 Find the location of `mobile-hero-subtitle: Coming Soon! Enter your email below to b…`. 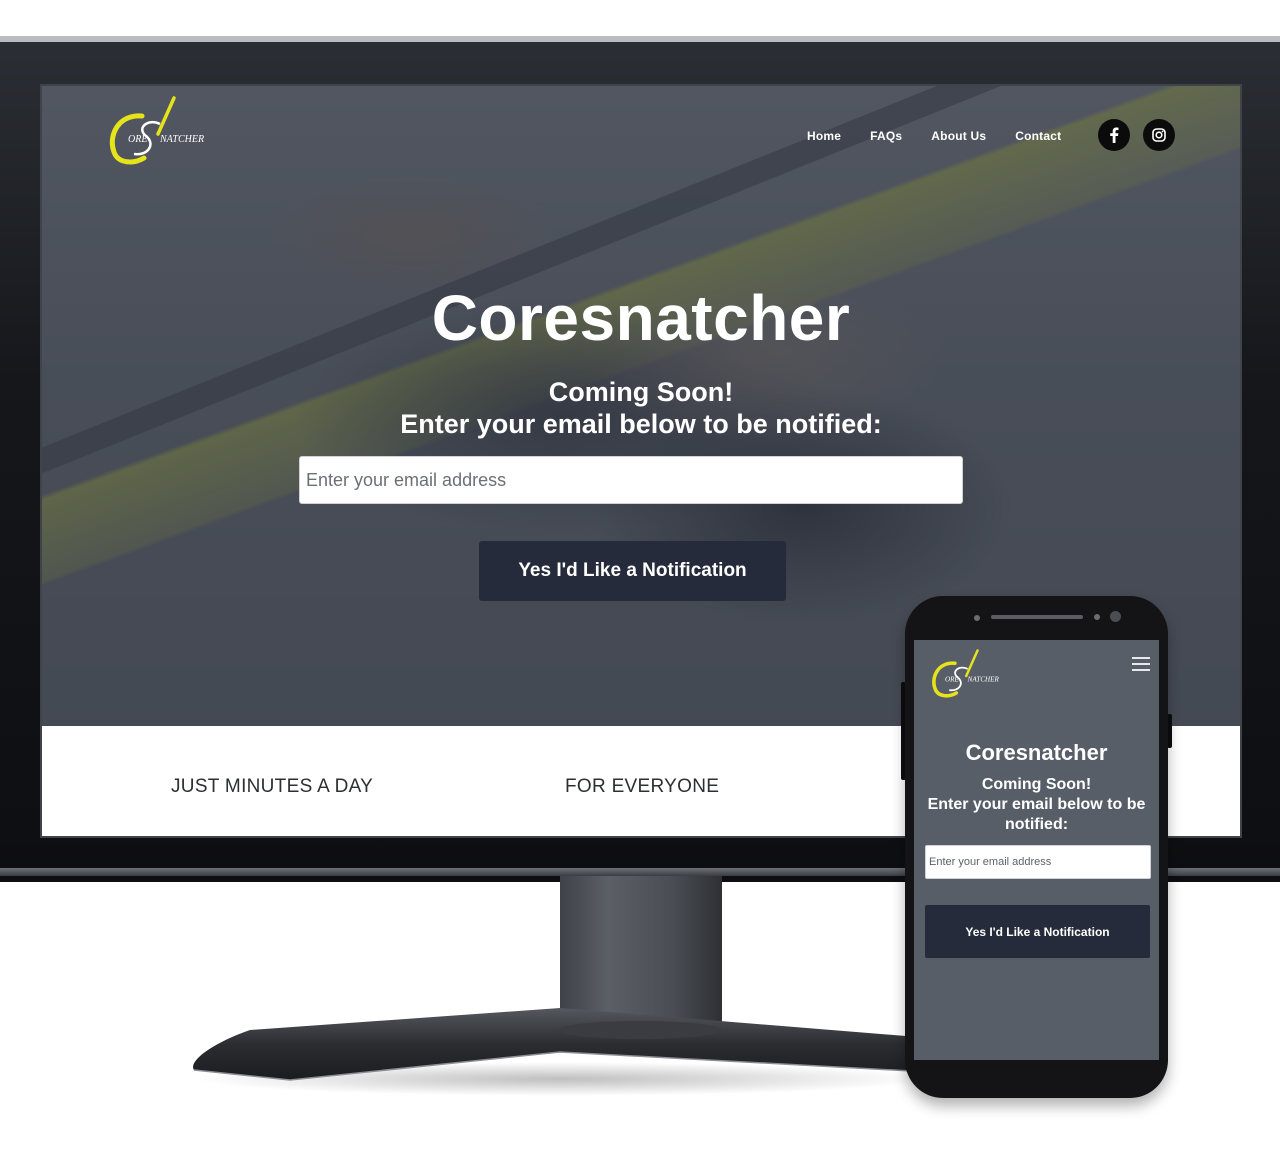

mobile-hero-subtitle: Coming Soon! Enter your email below to b… is located at coordinates (1036, 805).